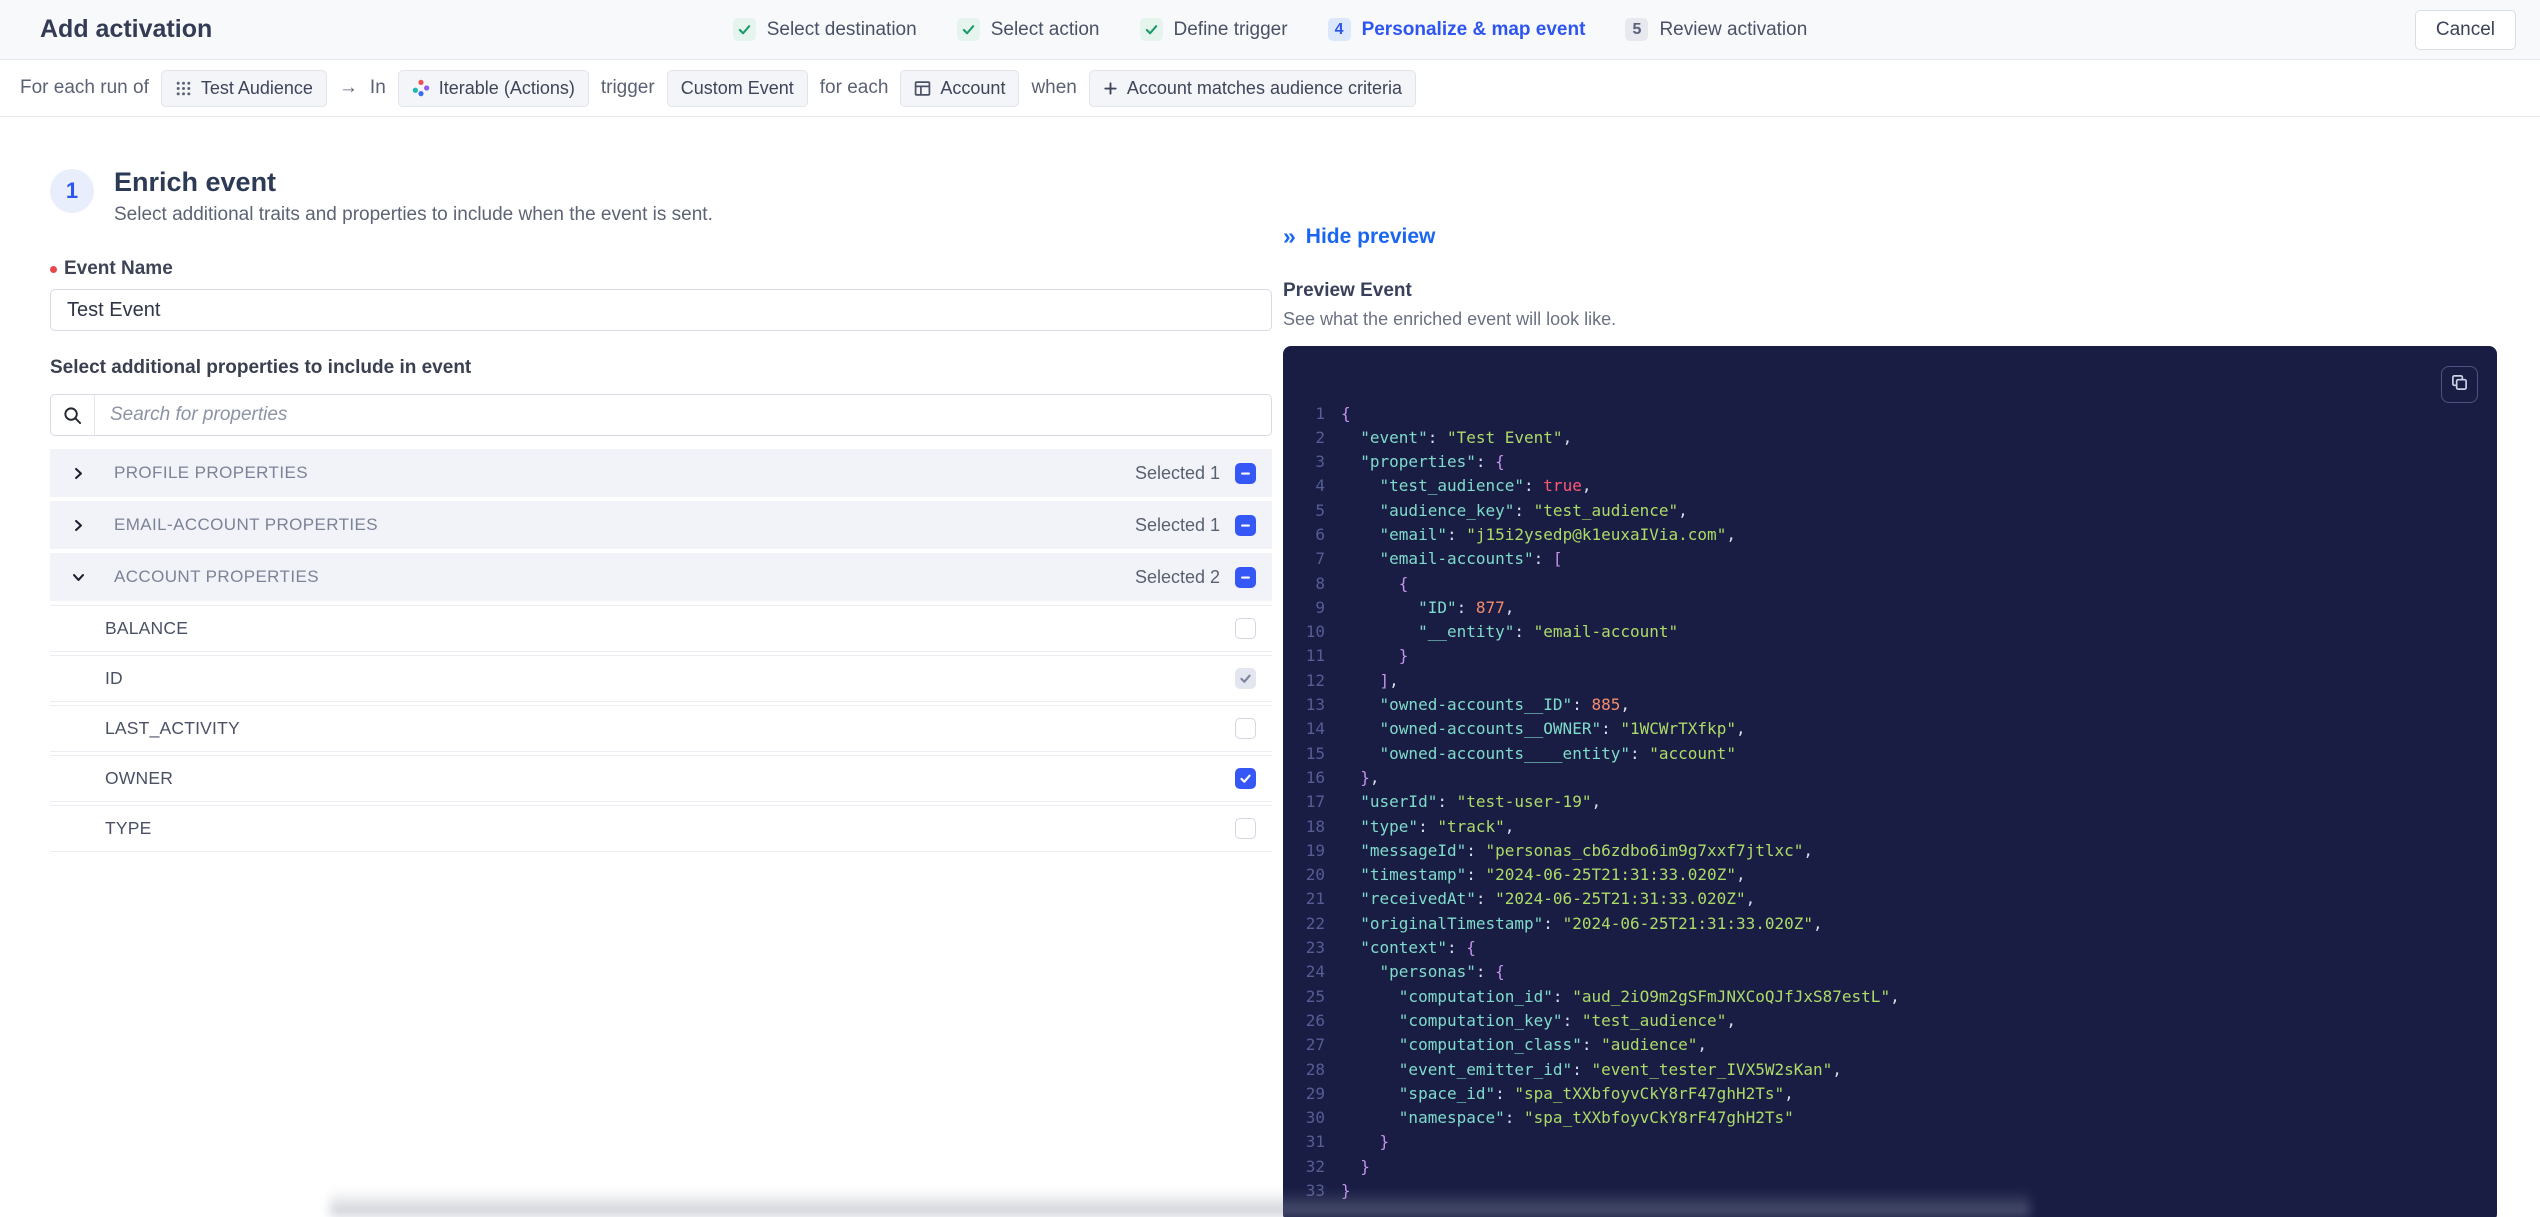  What do you see at coordinates (661, 525) in the screenshot?
I see `group-header-1: EMAIL-ACCOUNT PROPERTIES Selected 1` at bounding box center [661, 525].